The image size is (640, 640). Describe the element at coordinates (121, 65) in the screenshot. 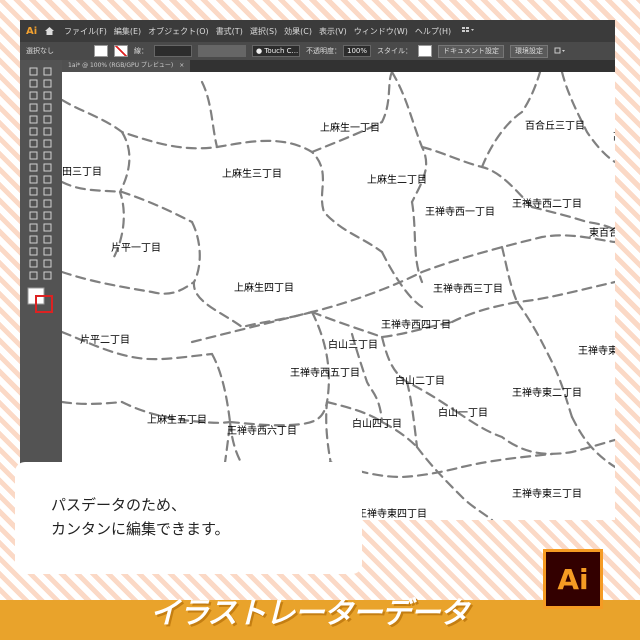

I see `document-tab-title: 1ai* @ 100% (RGB/GPU プレビュー)` at that location.